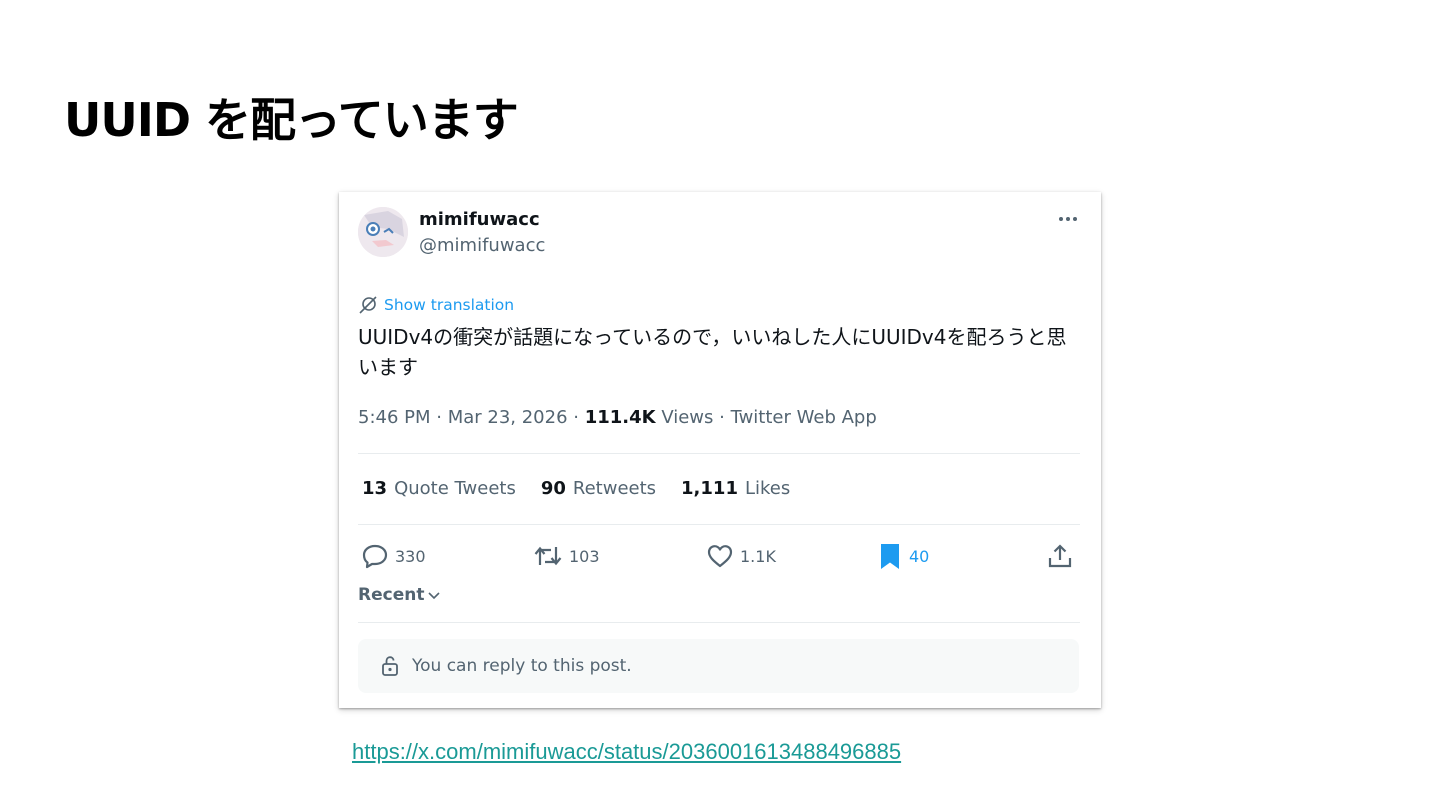 This screenshot has width=1440, height=810. I want to click on retweet-count: 103, so click(584, 556).